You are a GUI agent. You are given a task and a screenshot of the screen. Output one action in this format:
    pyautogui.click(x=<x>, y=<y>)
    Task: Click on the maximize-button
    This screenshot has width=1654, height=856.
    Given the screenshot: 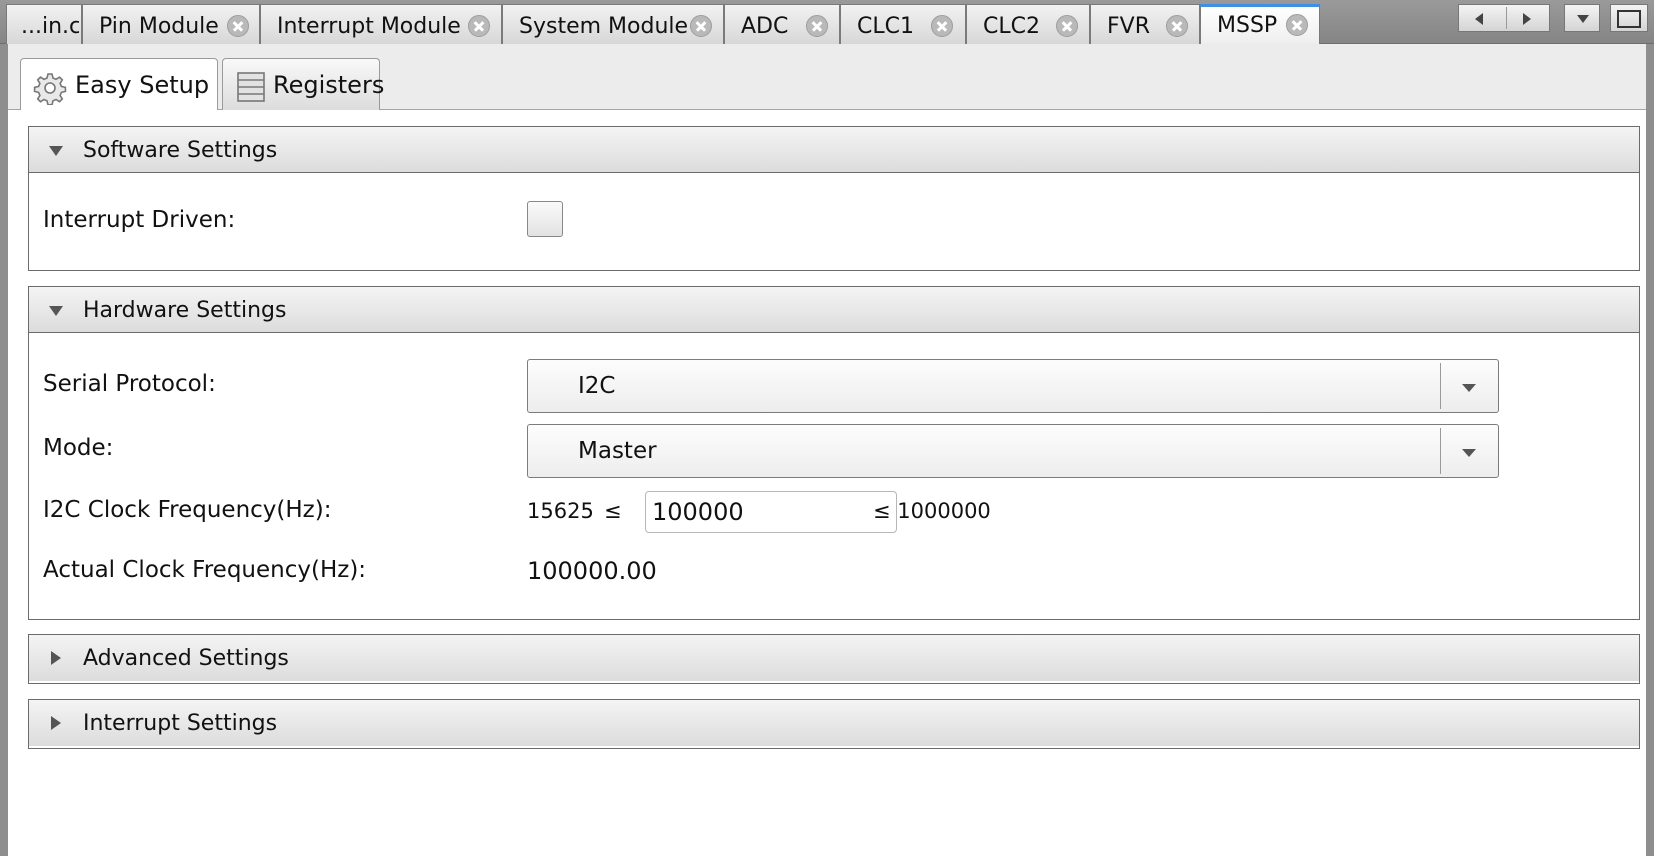 What is the action you would take?
    pyautogui.click(x=1629, y=18)
    